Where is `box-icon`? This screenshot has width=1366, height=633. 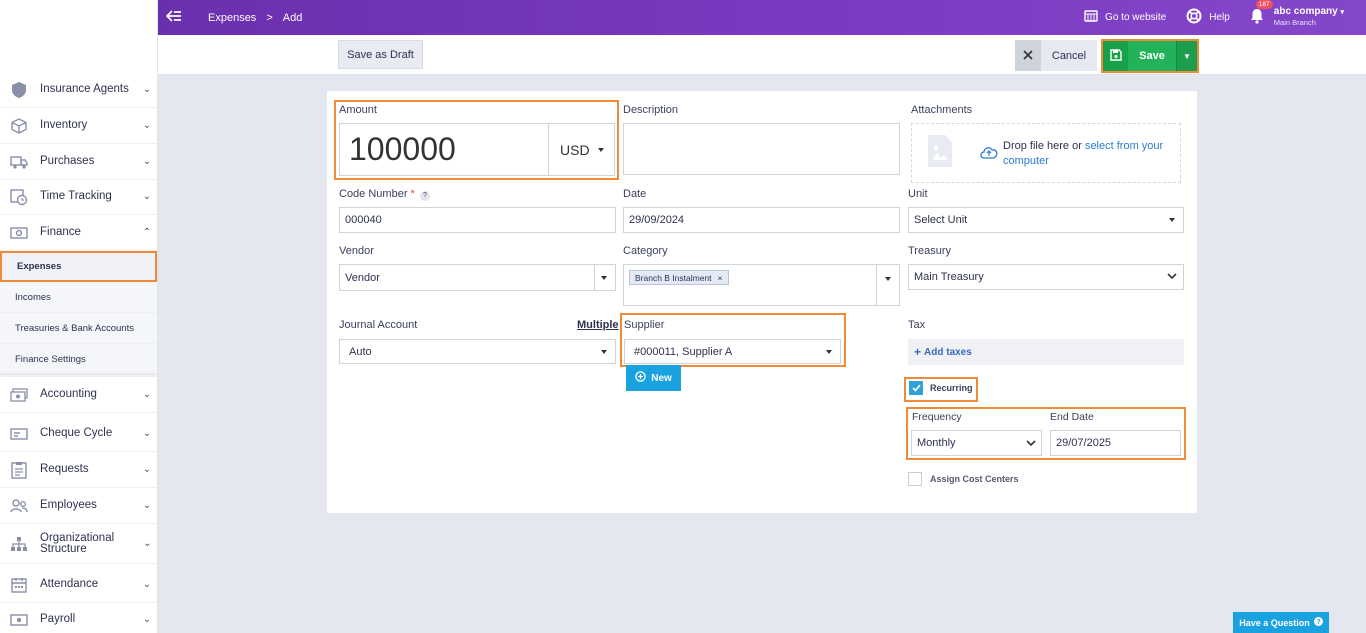
box-icon is located at coordinates (19, 126).